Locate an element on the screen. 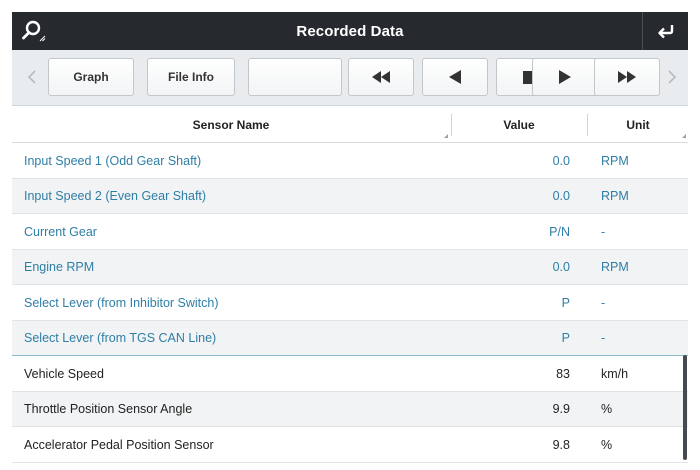  sensor-name: Current Gear is located at coordinates (60, 231).